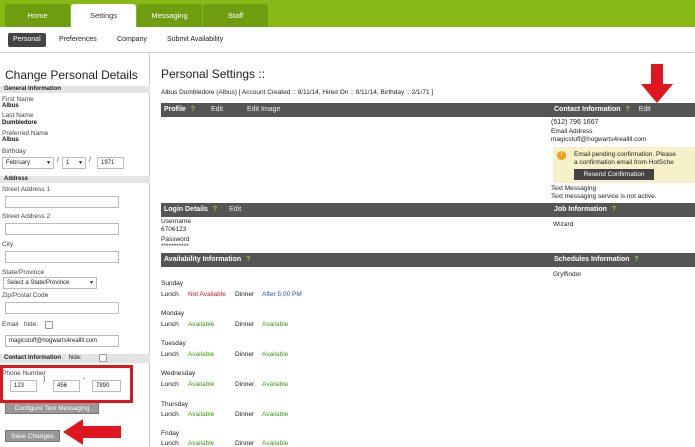 The width and height of the screenshot is (695, 447). What do you see at coordinates (52, 408) in the screenshot?
I see `configure-text-messaging-button: Configure Text Messaging` at bounding box center [52, 408].